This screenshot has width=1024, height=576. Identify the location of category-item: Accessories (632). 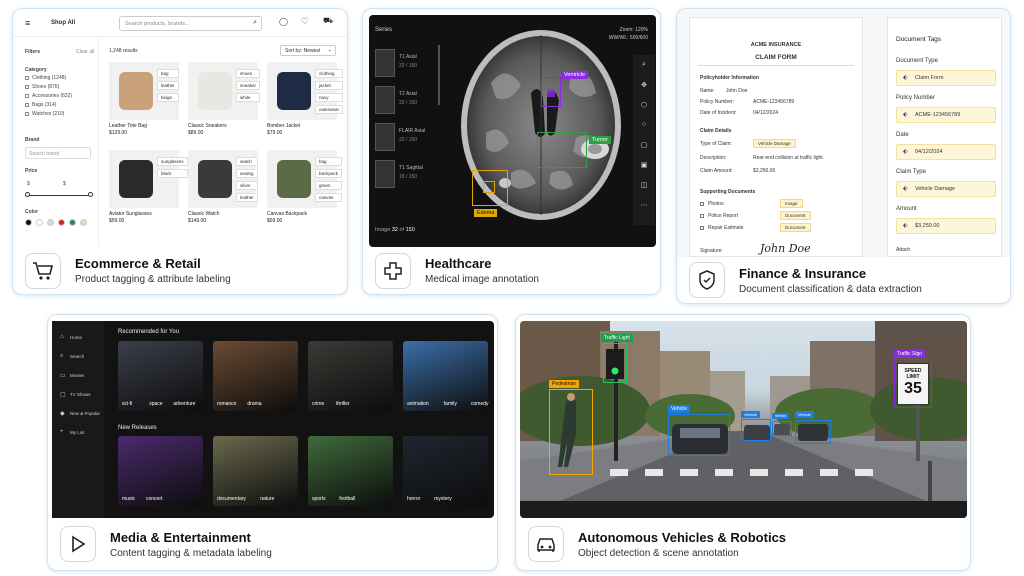
(48, 96).